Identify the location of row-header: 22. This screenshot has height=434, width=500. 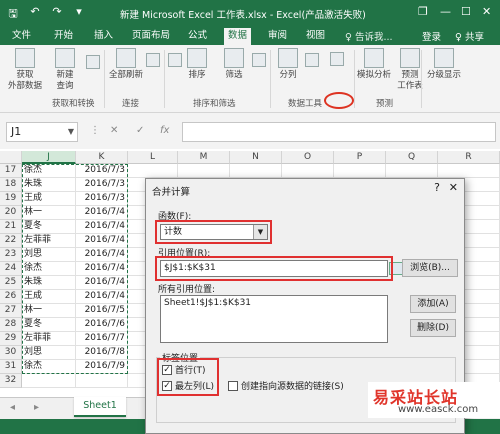
(11, 241).